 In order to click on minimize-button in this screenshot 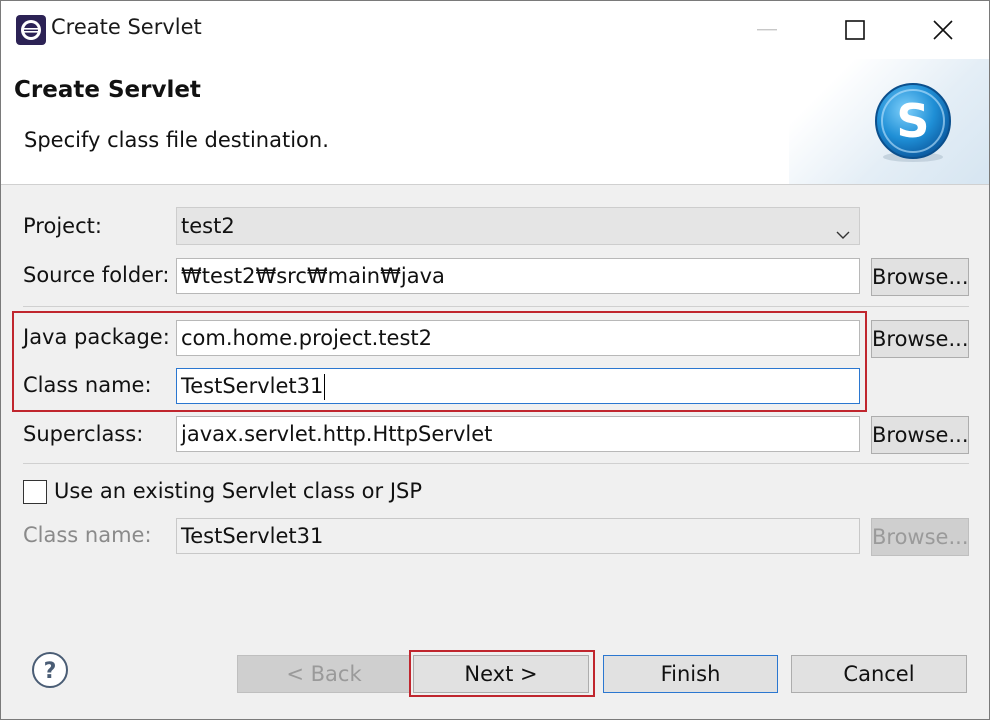, I will do `click(767, 30)`.